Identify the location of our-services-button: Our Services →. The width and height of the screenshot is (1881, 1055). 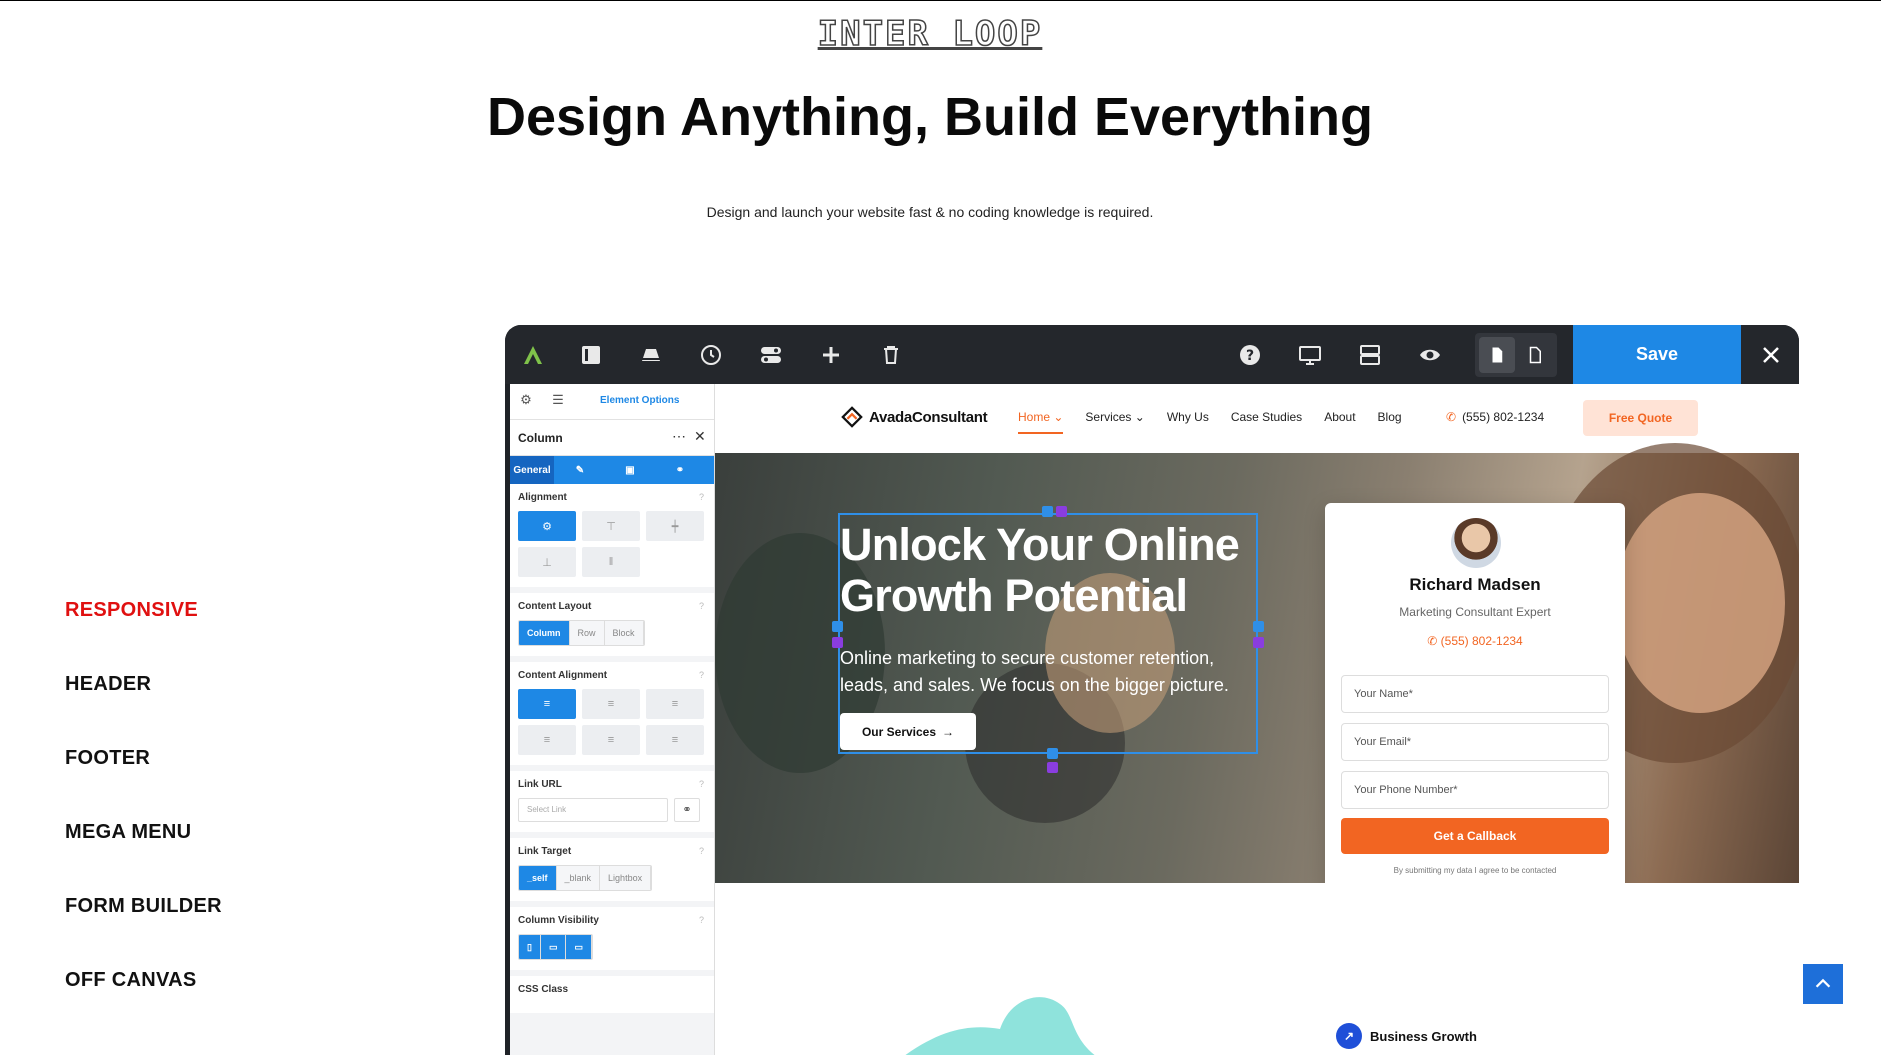
(908, 731).